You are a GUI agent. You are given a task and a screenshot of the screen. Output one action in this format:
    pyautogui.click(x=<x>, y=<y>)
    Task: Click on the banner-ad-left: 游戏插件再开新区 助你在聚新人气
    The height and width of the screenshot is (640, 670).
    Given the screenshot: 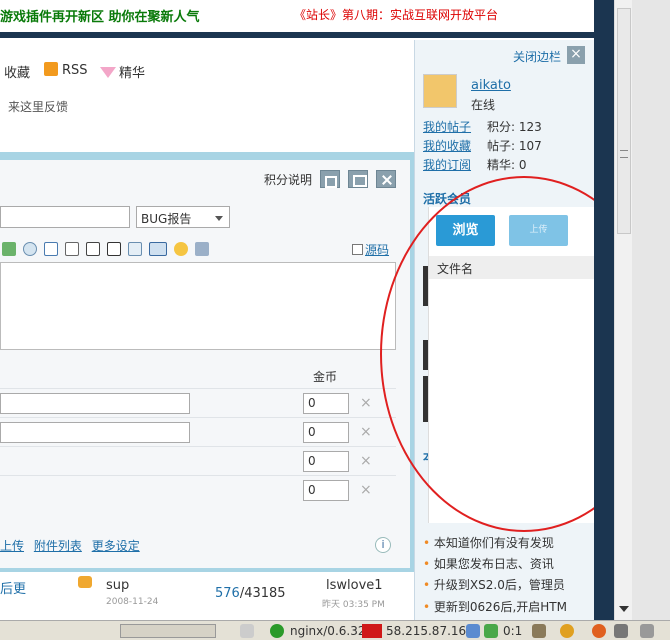 What is the action you would take?
    pyautogui.click(x=100, y=15)
    